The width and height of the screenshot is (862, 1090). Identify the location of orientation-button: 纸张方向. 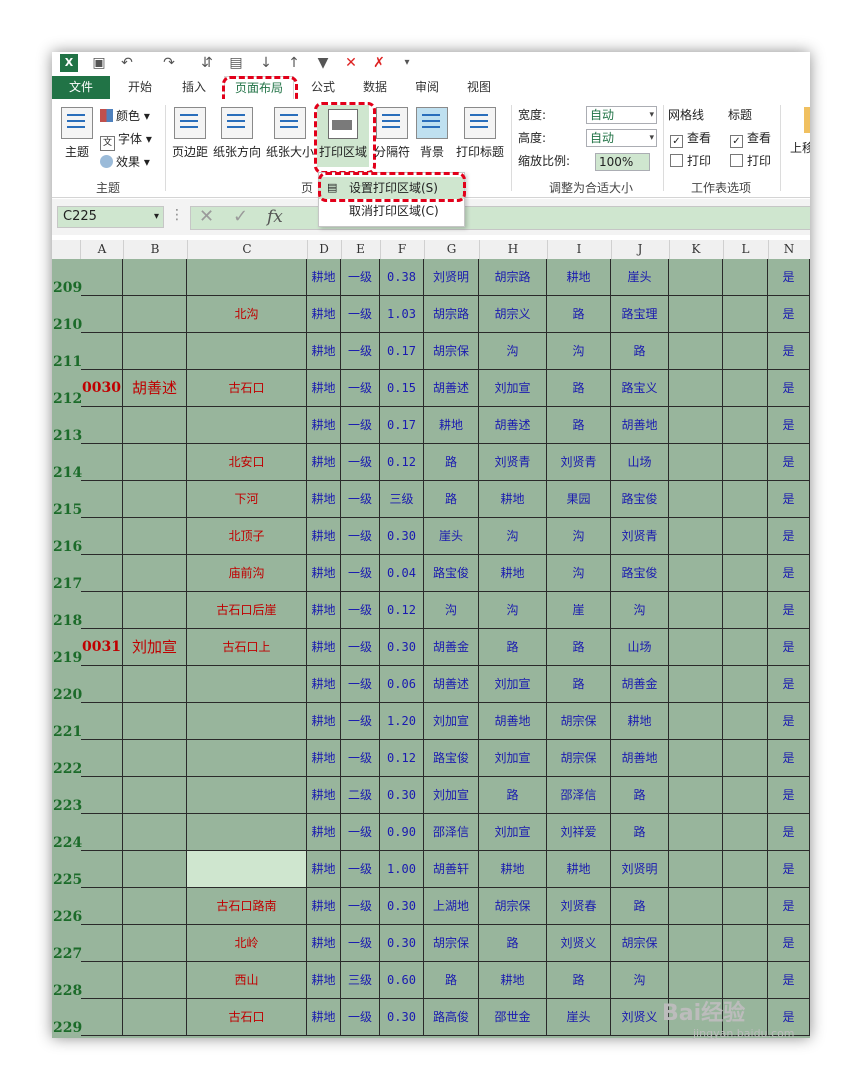
(237, 133).